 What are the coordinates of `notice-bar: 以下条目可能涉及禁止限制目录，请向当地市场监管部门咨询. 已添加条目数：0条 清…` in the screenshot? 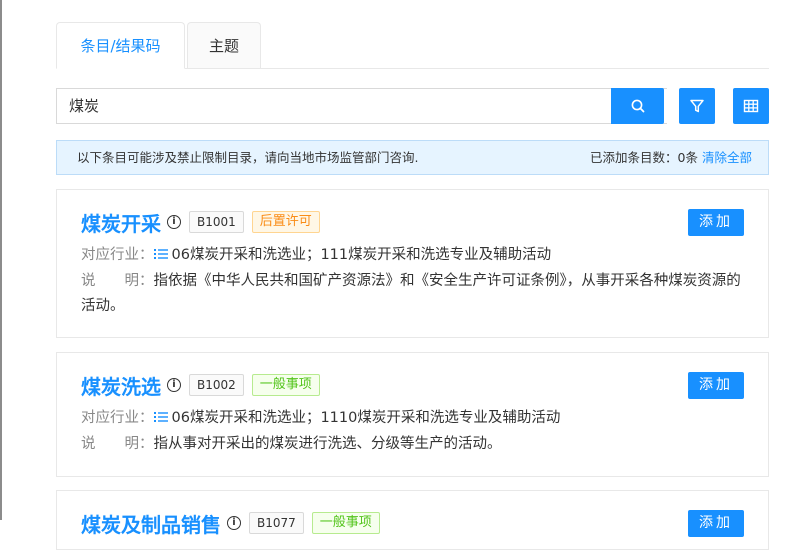 It's located at (412, 157).